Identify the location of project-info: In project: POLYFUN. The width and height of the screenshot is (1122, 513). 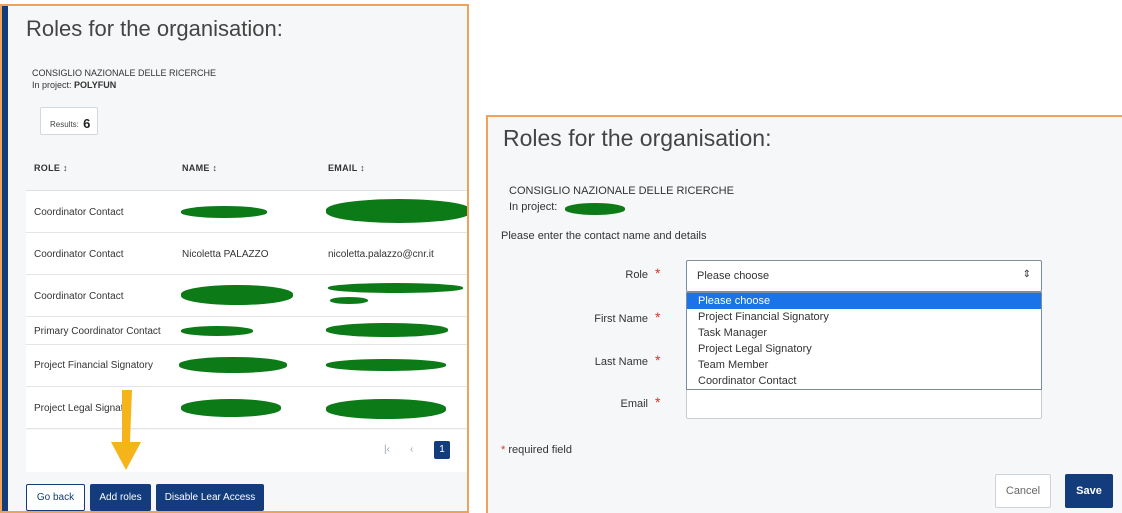
(74, 85).